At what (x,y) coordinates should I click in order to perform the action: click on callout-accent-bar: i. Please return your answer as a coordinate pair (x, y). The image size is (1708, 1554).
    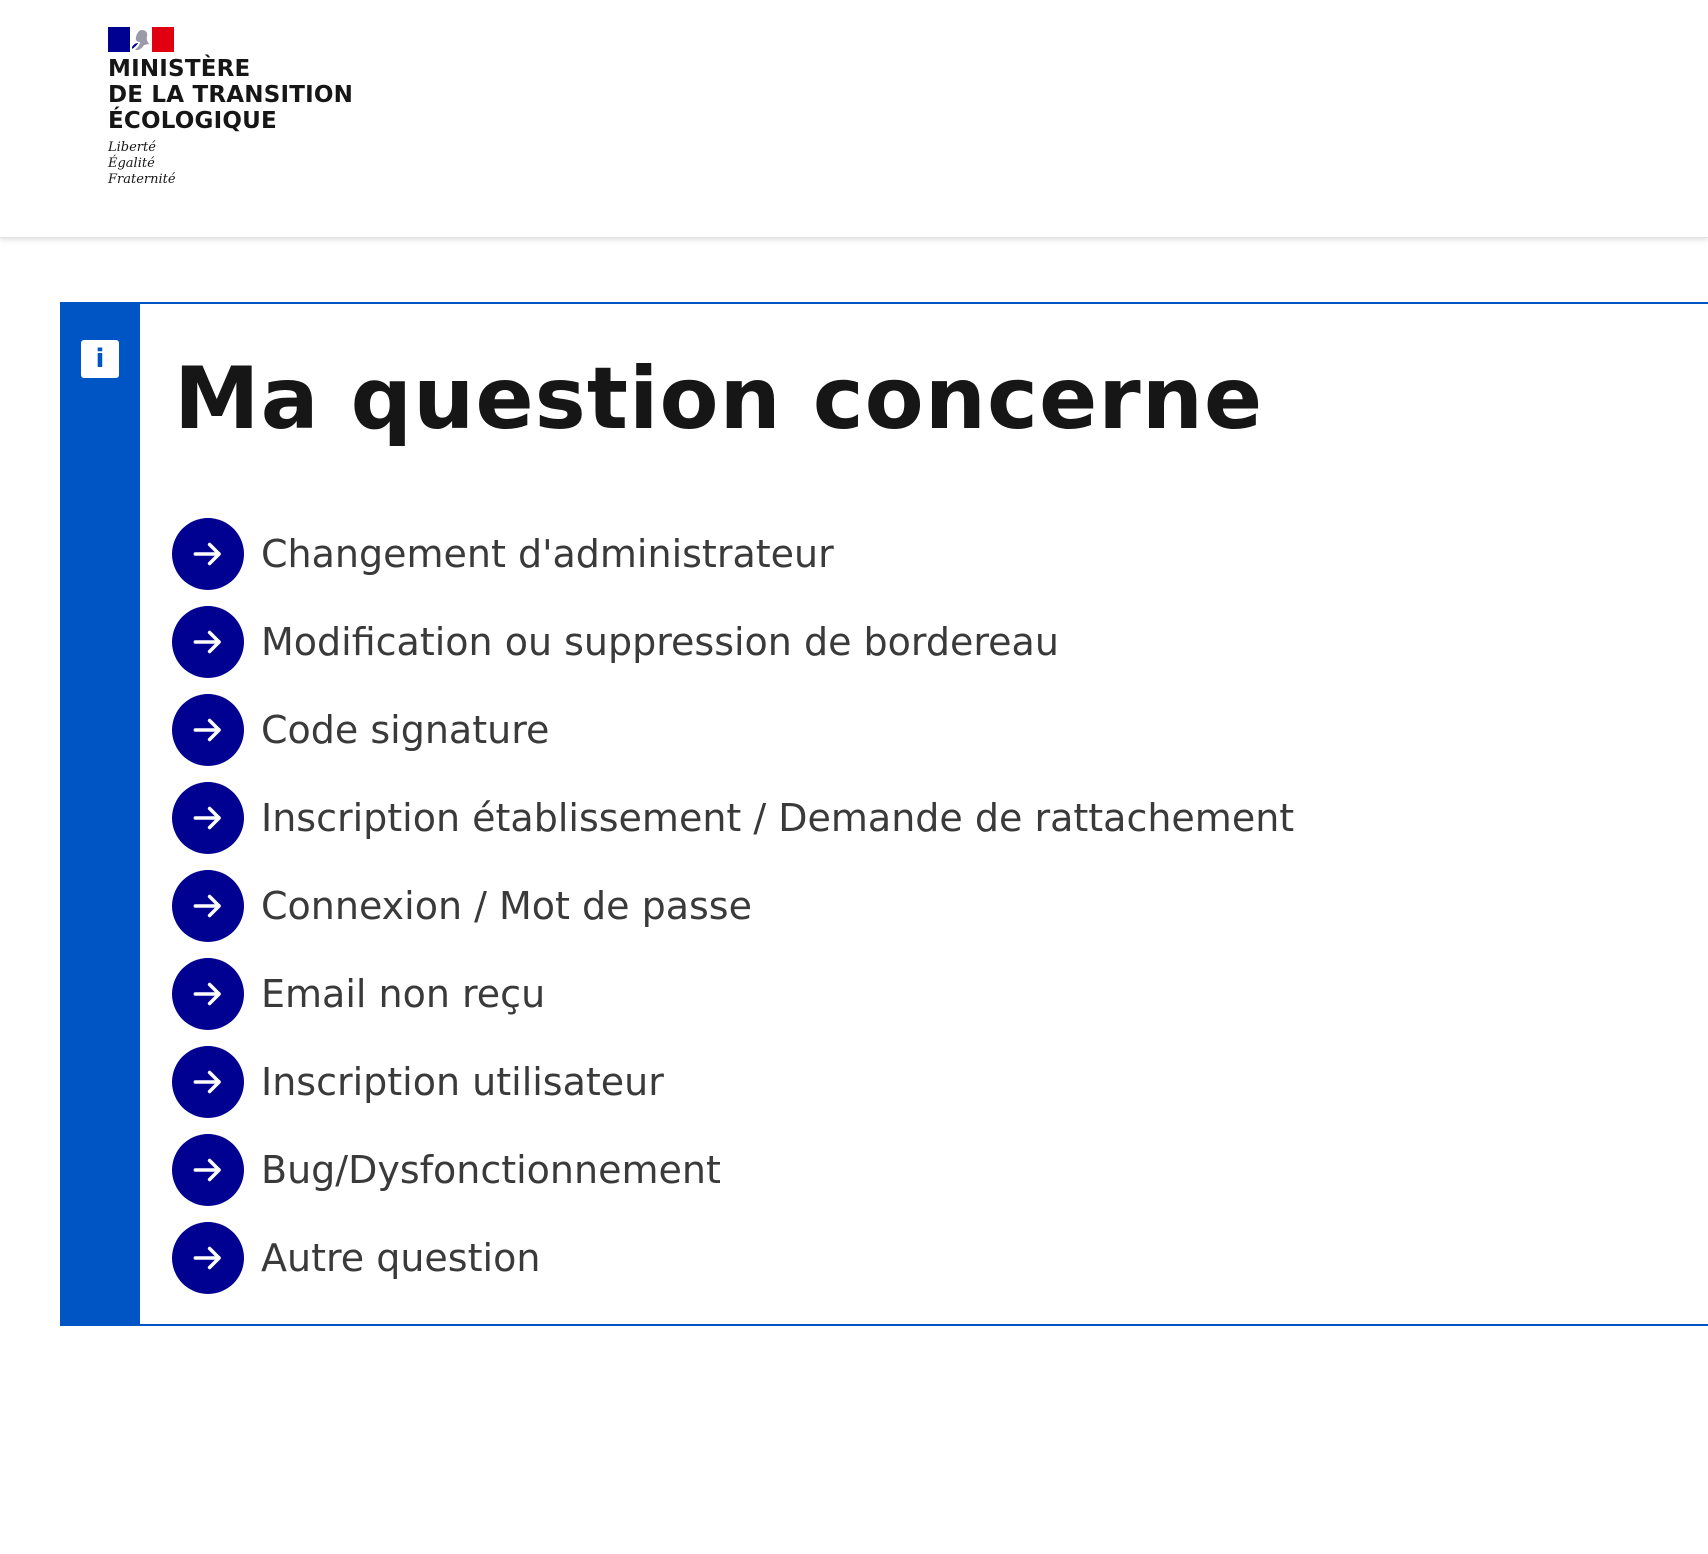
    Looking at the image, I should click on (100, 814).